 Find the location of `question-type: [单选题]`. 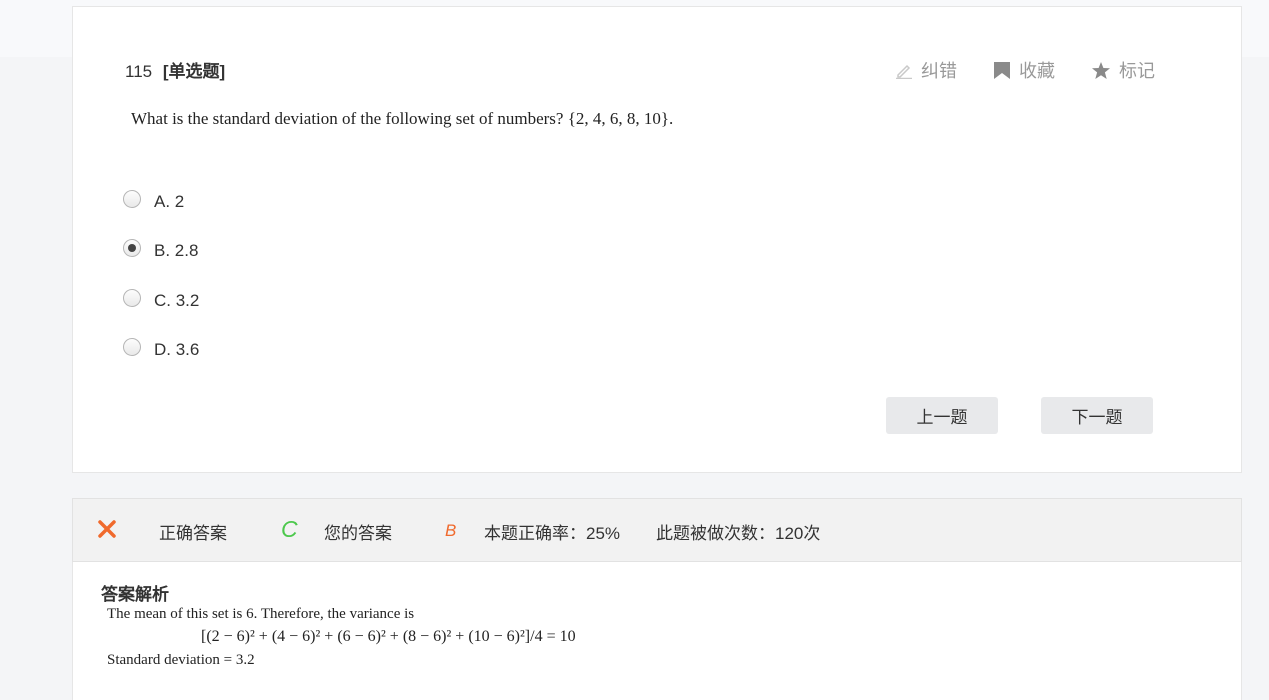

question-type: [单选题] is located at coordinates (194, 71).